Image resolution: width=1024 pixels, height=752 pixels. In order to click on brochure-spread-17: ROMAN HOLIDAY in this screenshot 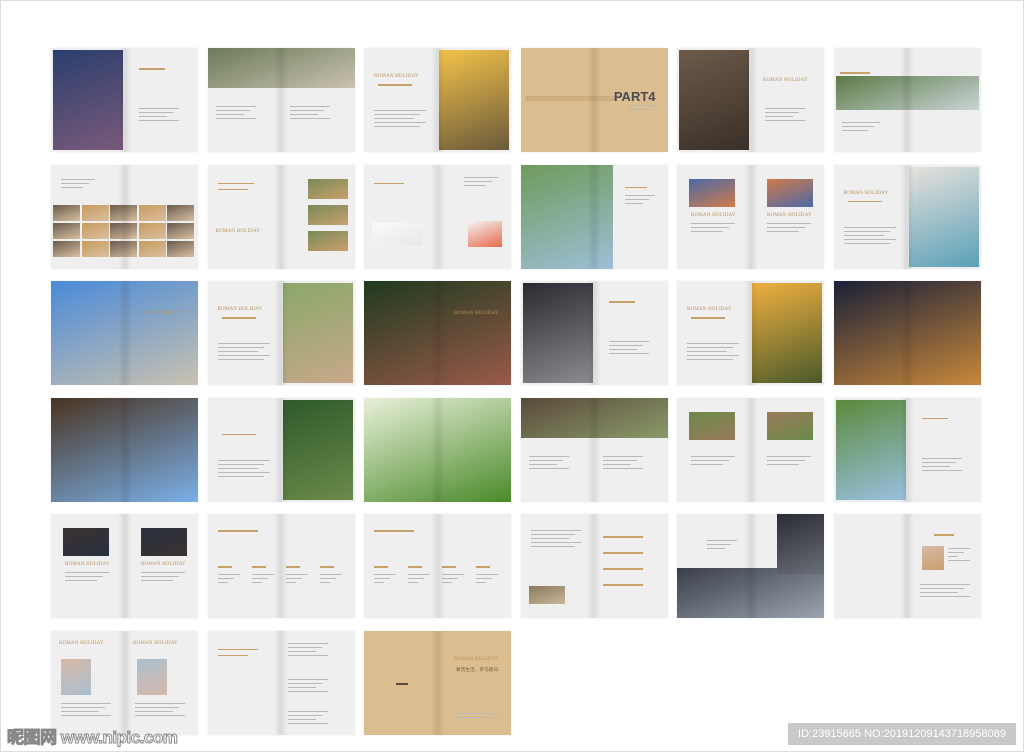, I will do `click(750, 333)`.